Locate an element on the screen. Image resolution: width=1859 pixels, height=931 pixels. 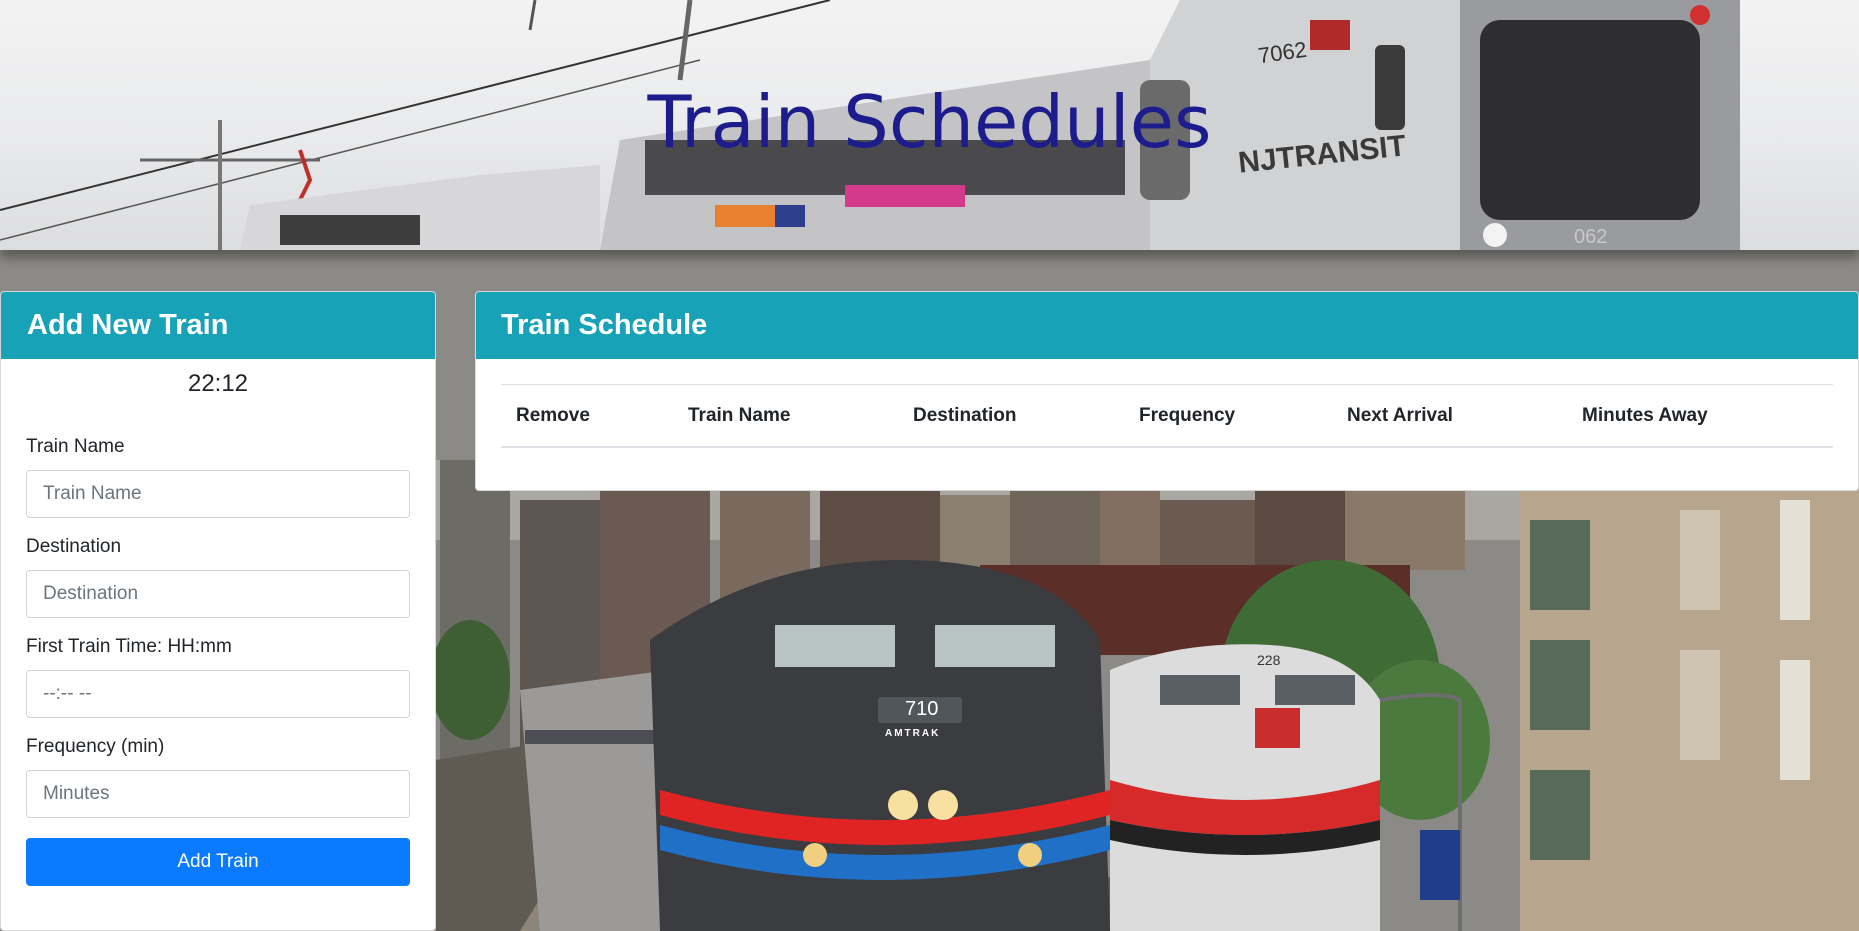
loco-number-710: 710 is located at coordinates (922, 709).